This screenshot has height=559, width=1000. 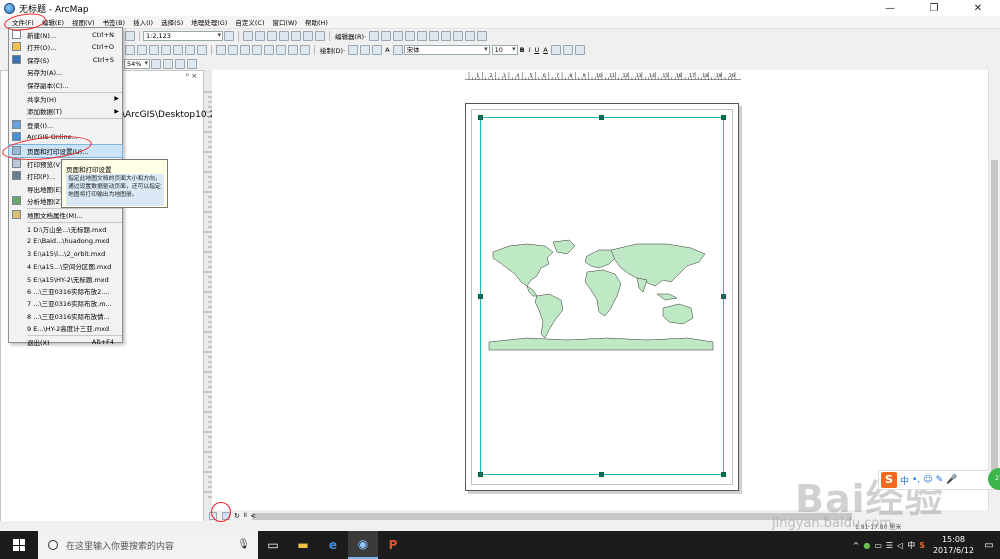 I want to click on split-tool-icon, so click(x=434, y=36).